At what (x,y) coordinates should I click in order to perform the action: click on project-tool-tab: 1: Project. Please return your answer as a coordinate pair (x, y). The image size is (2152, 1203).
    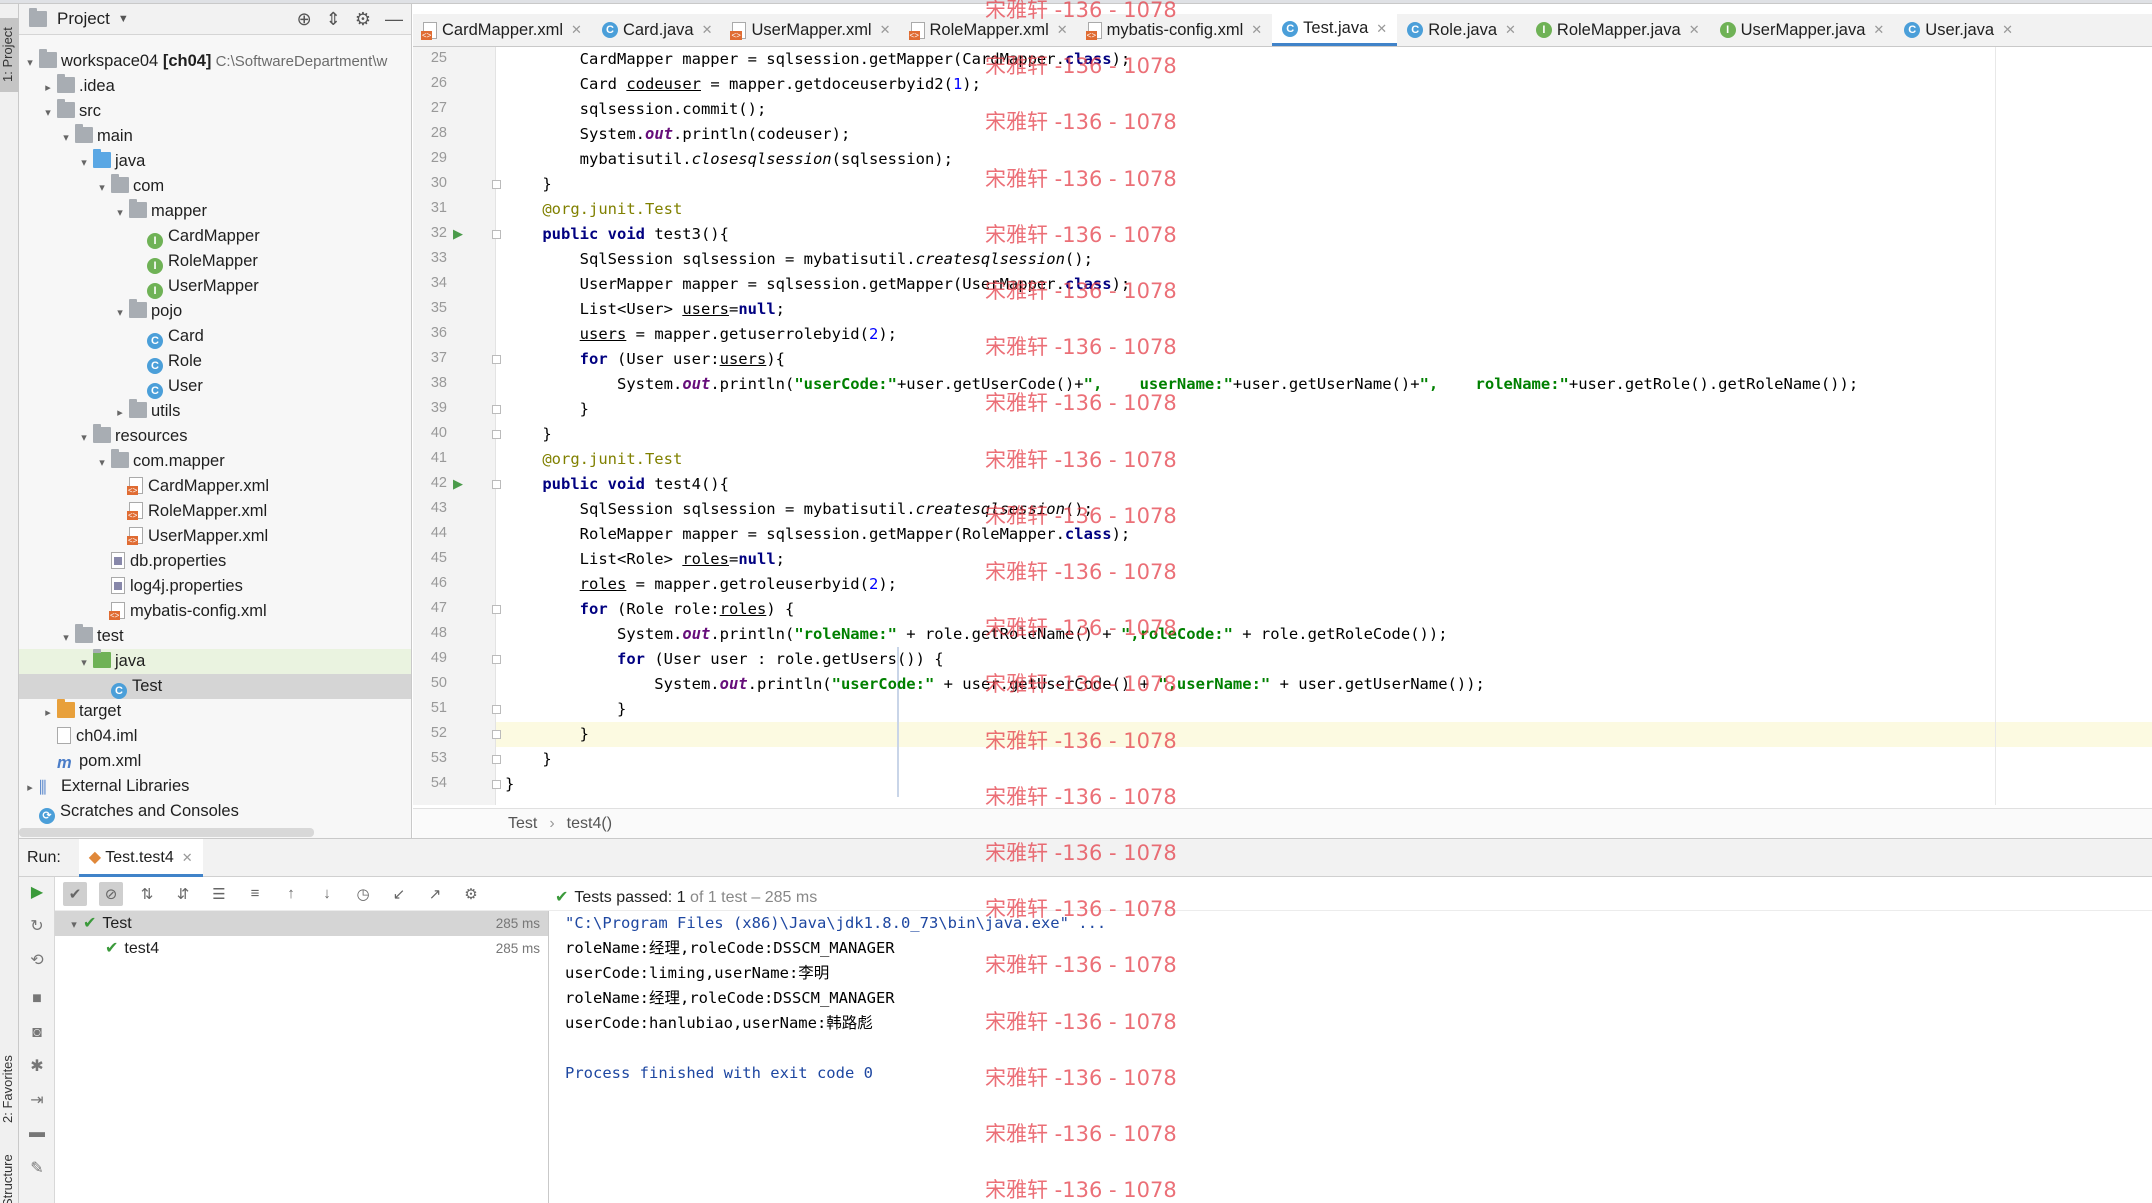
    Looking at the image, I should click on (9, 55).